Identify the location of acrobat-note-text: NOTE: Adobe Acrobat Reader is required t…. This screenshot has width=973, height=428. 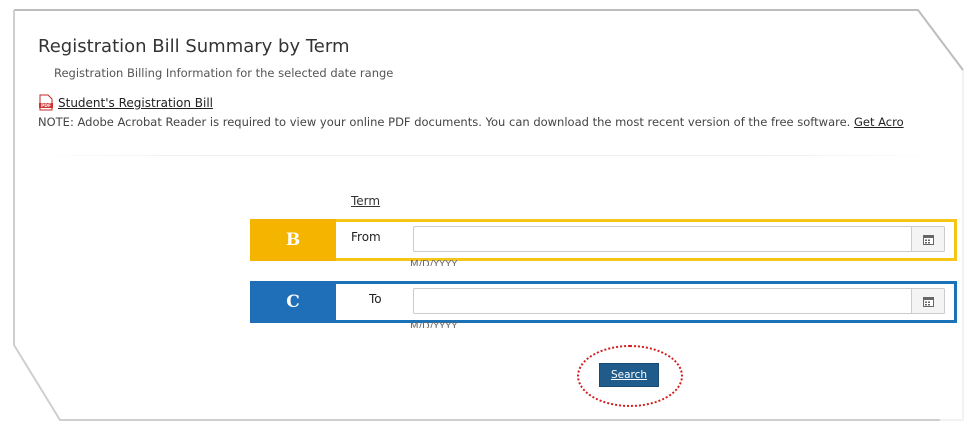
(446, 122).